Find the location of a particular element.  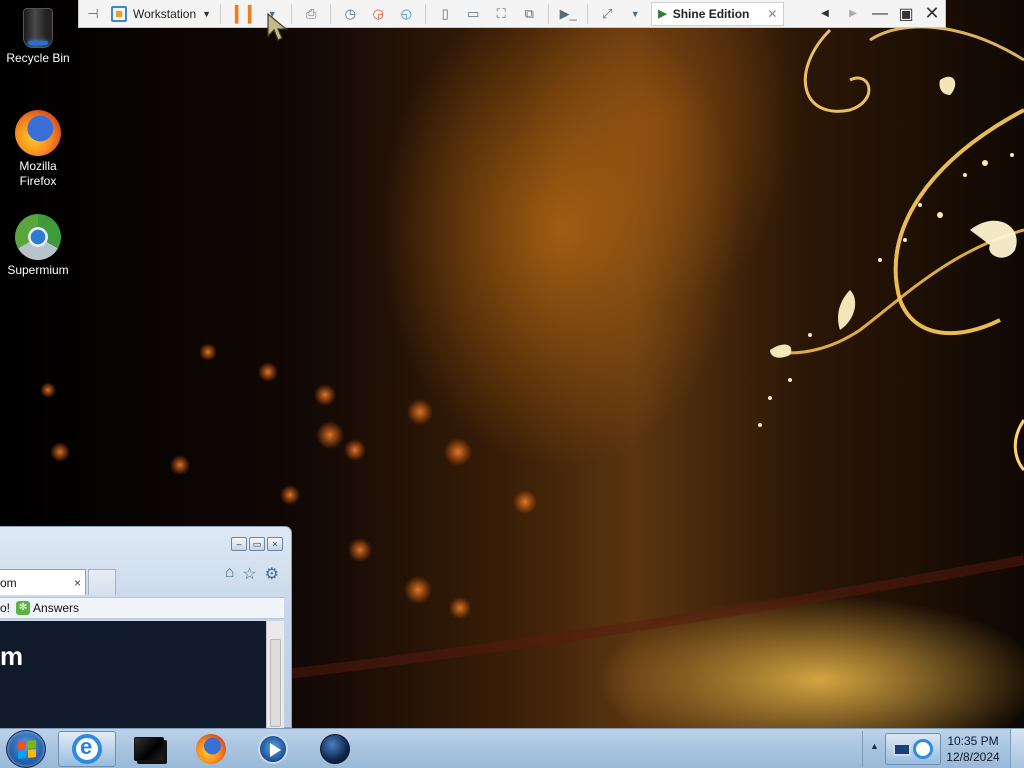

thumbnail-bar-icon: ▭ is located at coordinates (473, 13).